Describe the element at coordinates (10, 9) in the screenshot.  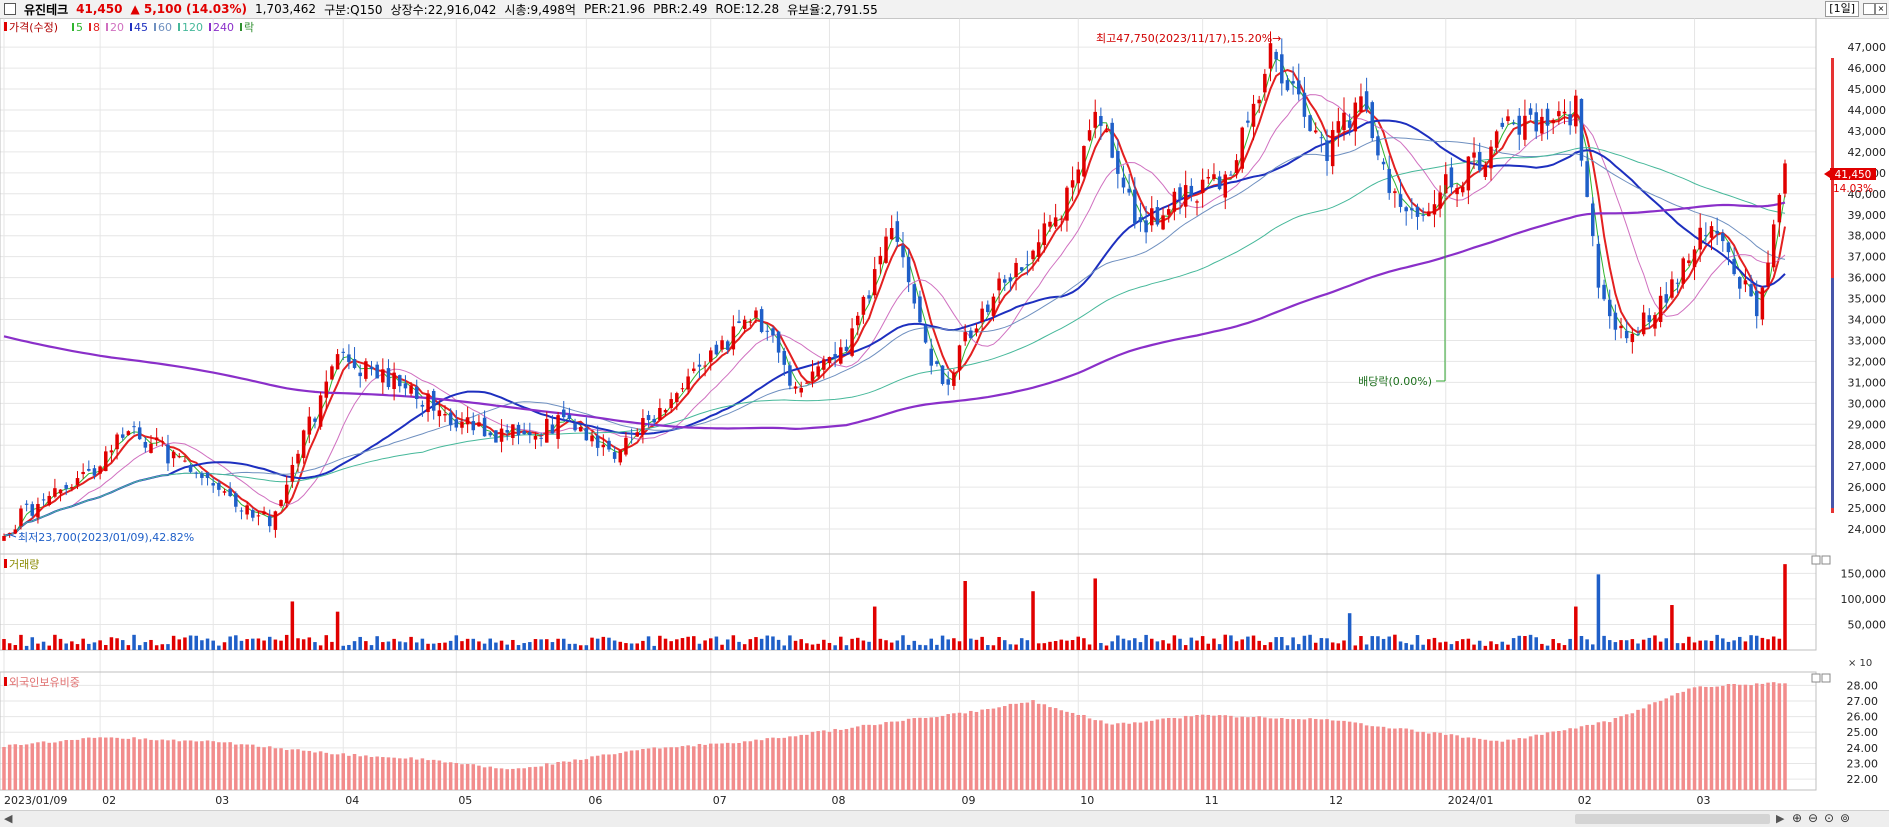
I see `panel-checkbox` at that location.